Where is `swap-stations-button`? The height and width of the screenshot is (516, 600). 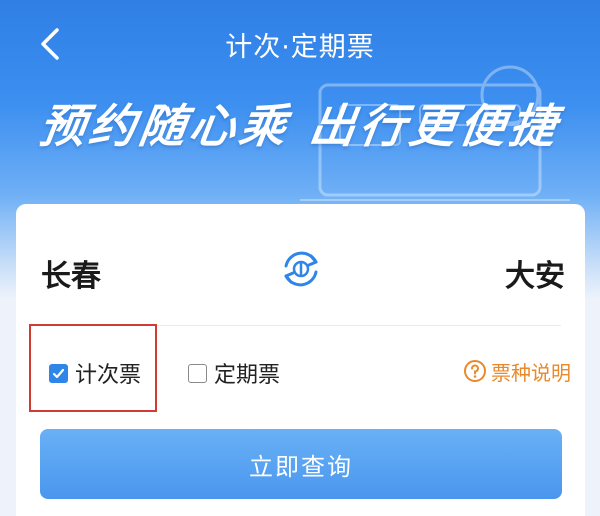 swap-stations-button is located at coordinates (301, 269).